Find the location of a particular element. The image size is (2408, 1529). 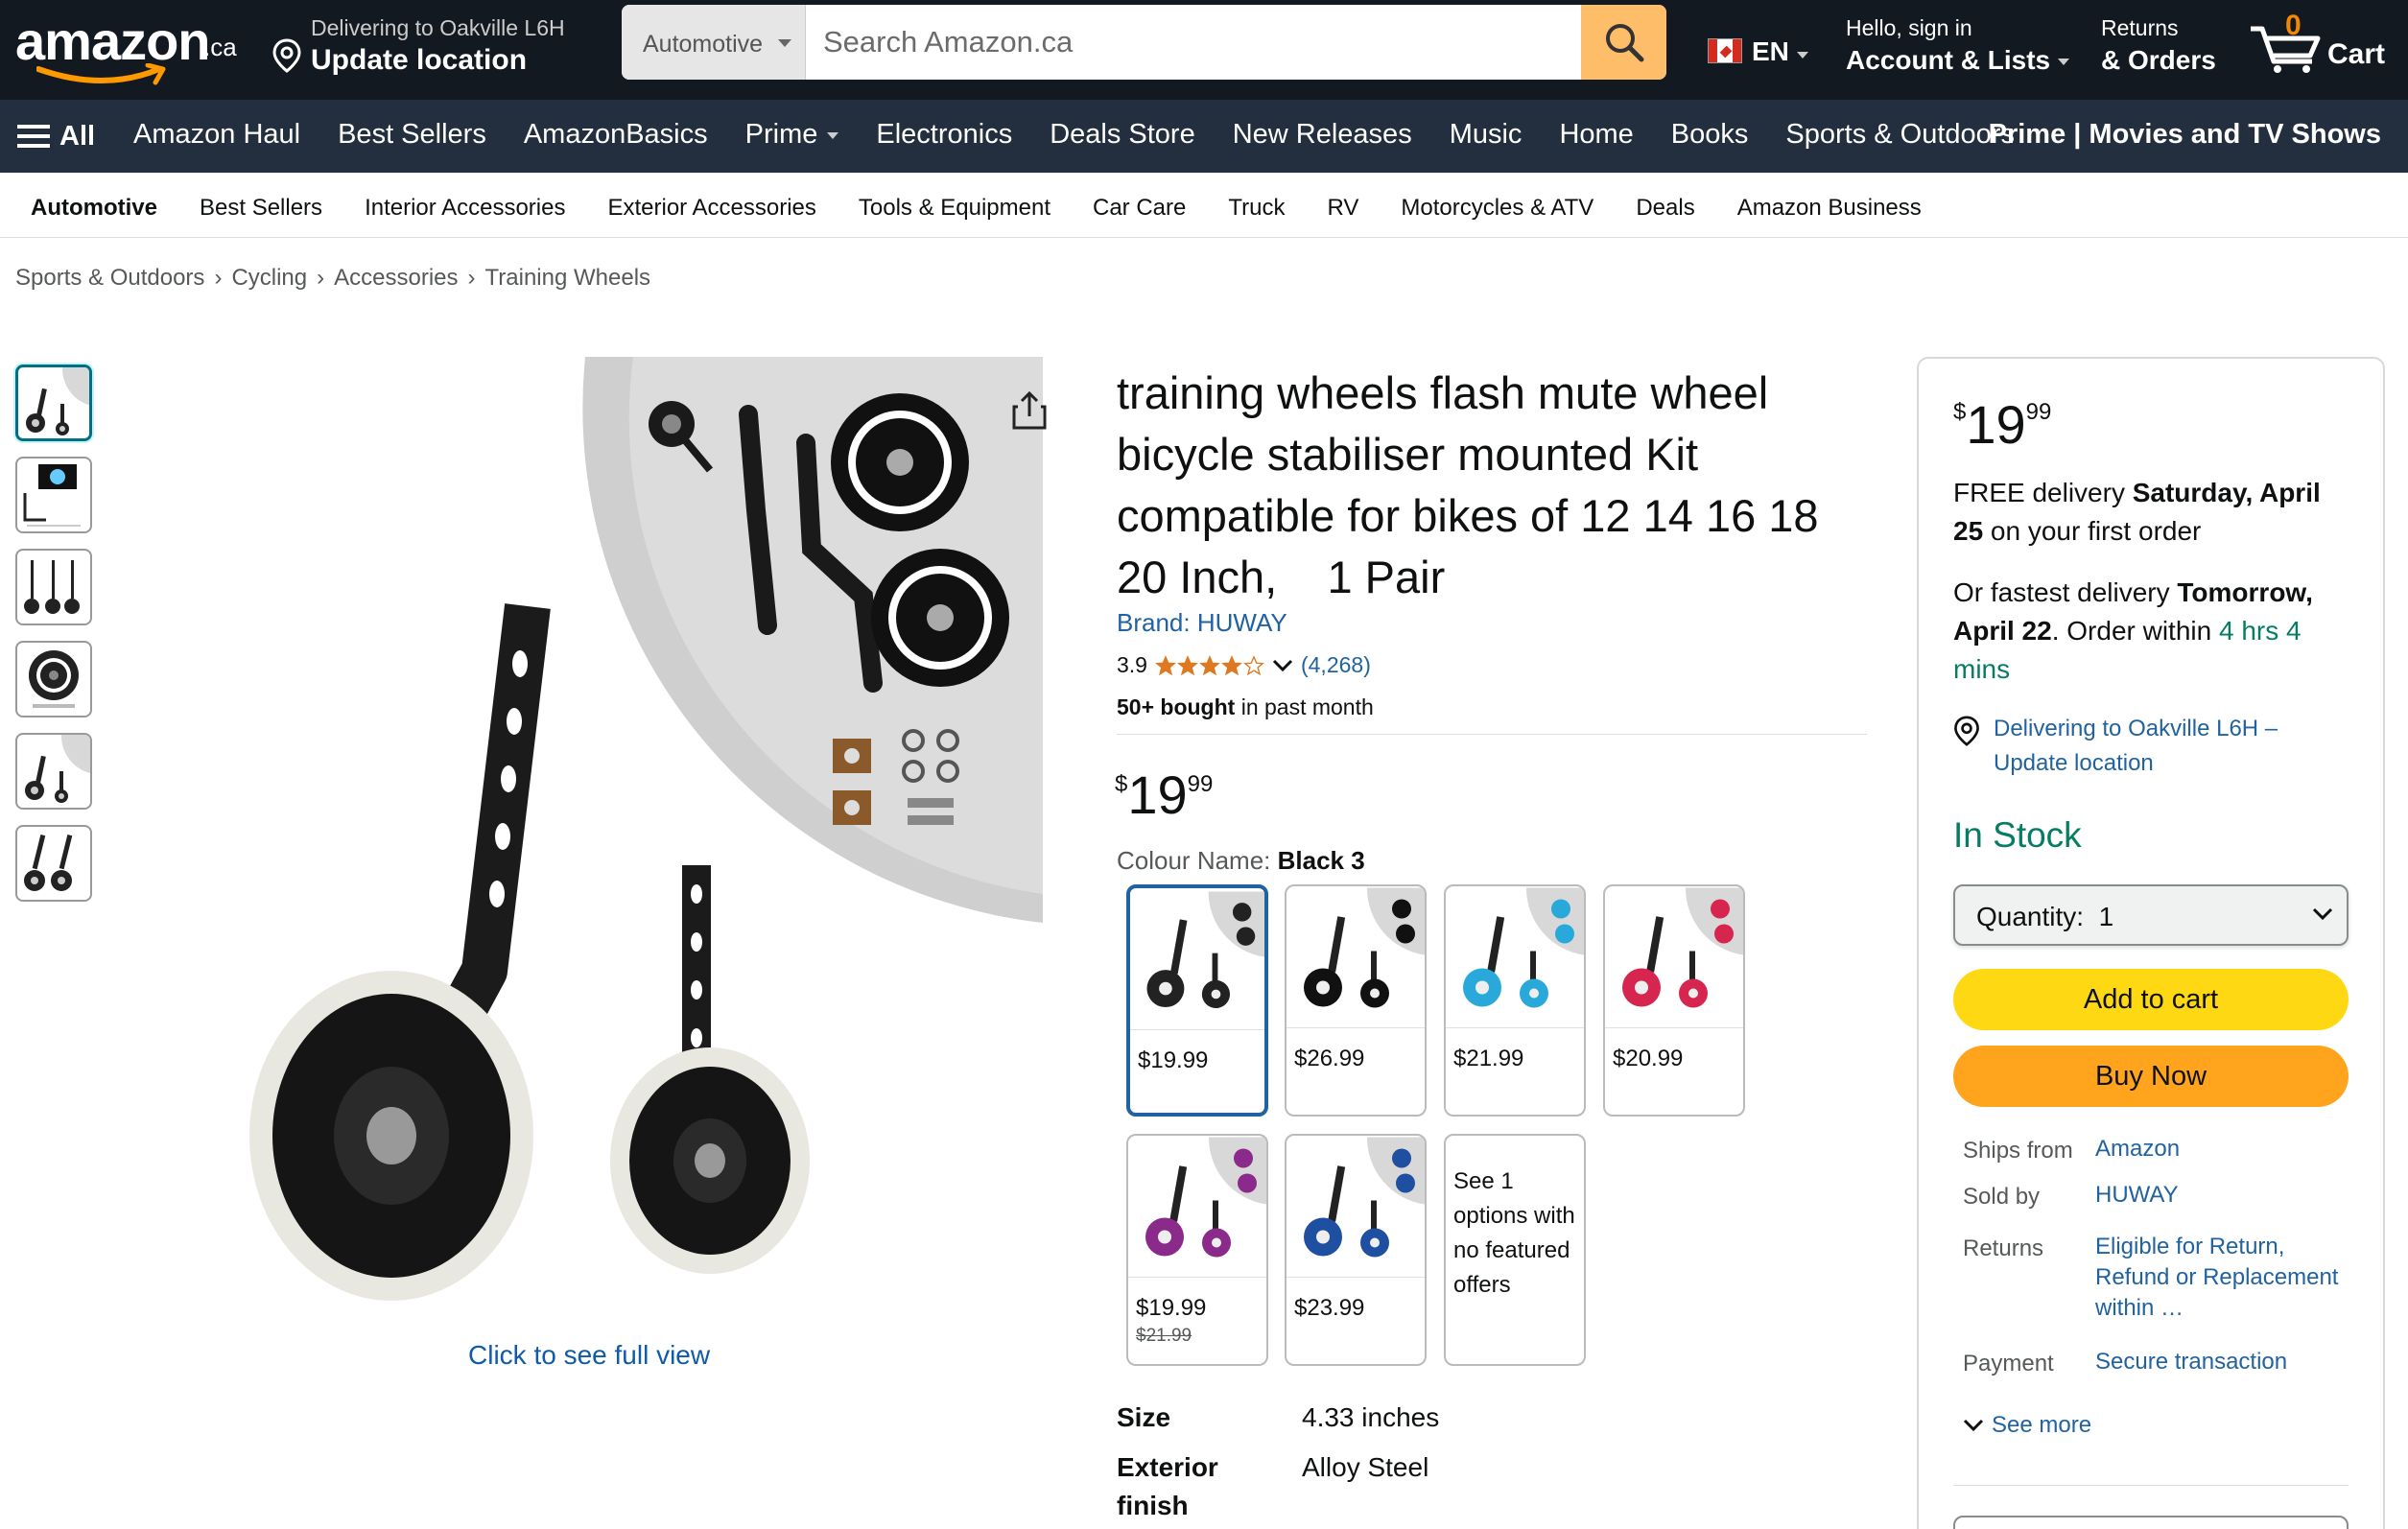

nav-prime-video-link: Prime | Movies and TV Shows is located at coordinates (2185, 135).